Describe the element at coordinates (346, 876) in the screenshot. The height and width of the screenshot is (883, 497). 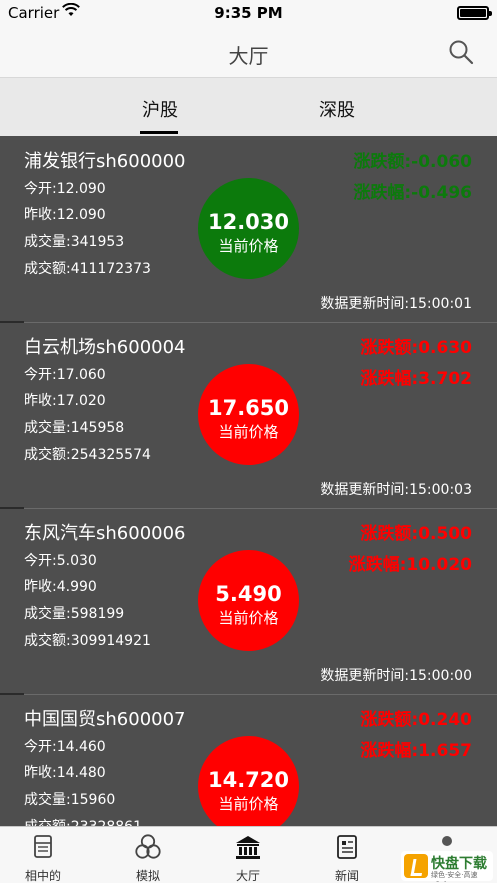
I see `tabbar-label: 新闻` at that location.